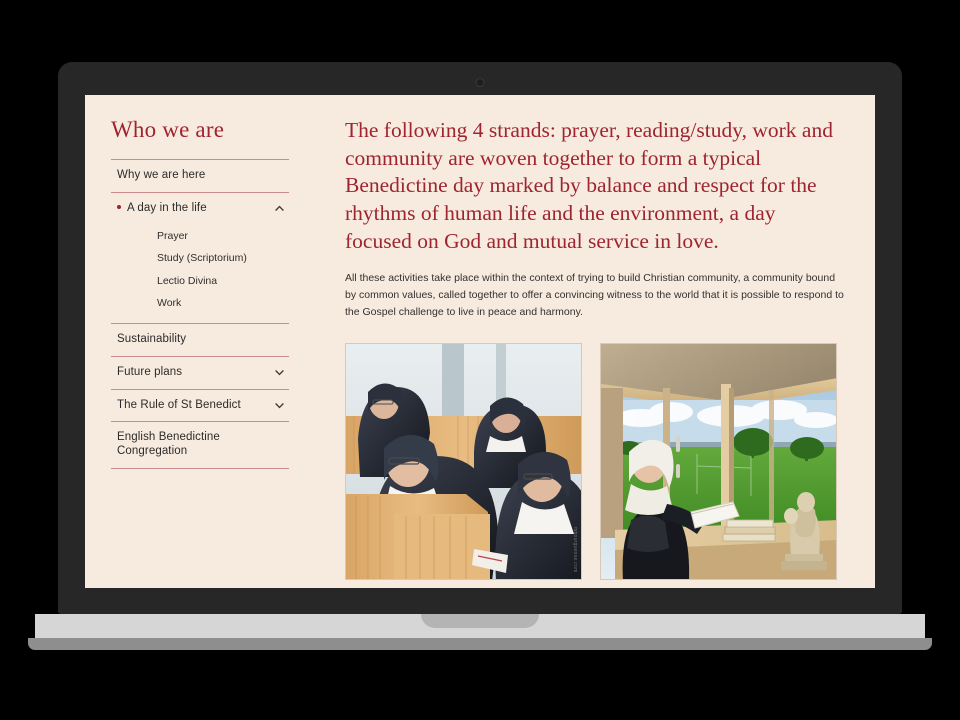 This screenshot has width=960, height=720. What do you see at coordinates (480, 621) in the screenshot?
I see `laptop-base-notch` at bounding box center [480, 621].